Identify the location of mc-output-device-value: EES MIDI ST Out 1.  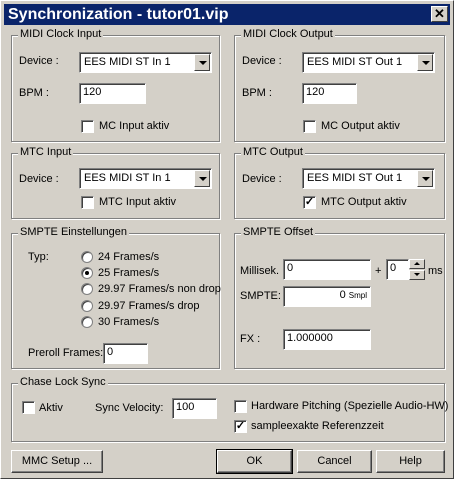
(355, 62).